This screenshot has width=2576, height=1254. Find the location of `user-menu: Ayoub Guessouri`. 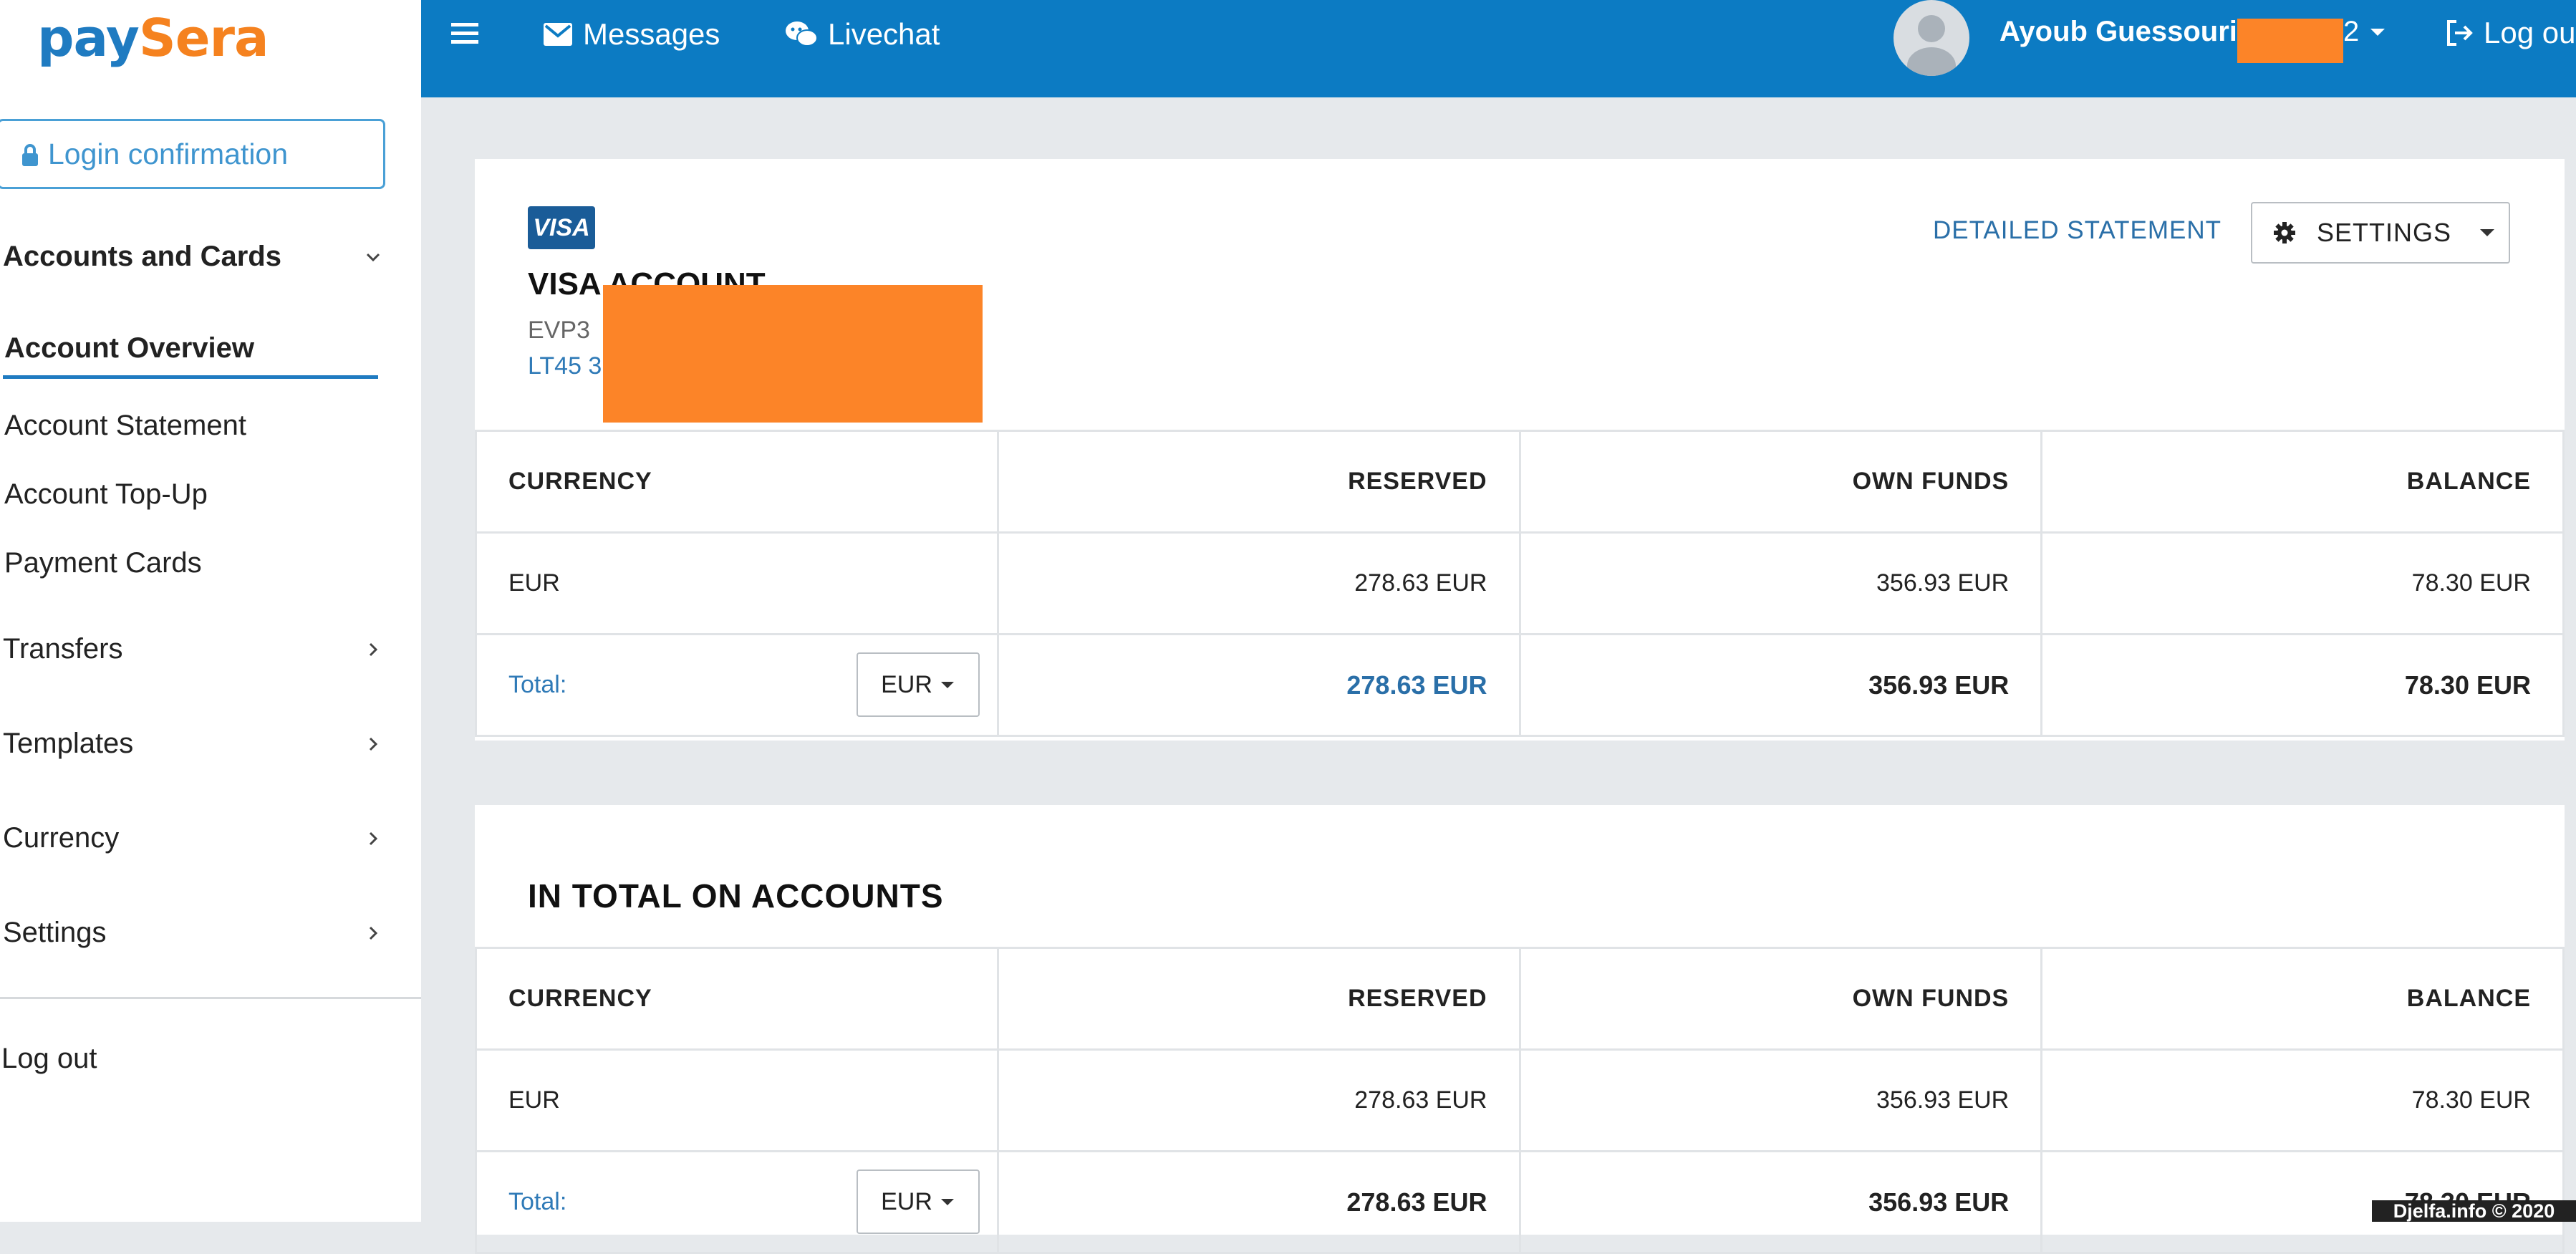

user-menu: Ayoub Guessouri is located at coordinates (2118, 32).